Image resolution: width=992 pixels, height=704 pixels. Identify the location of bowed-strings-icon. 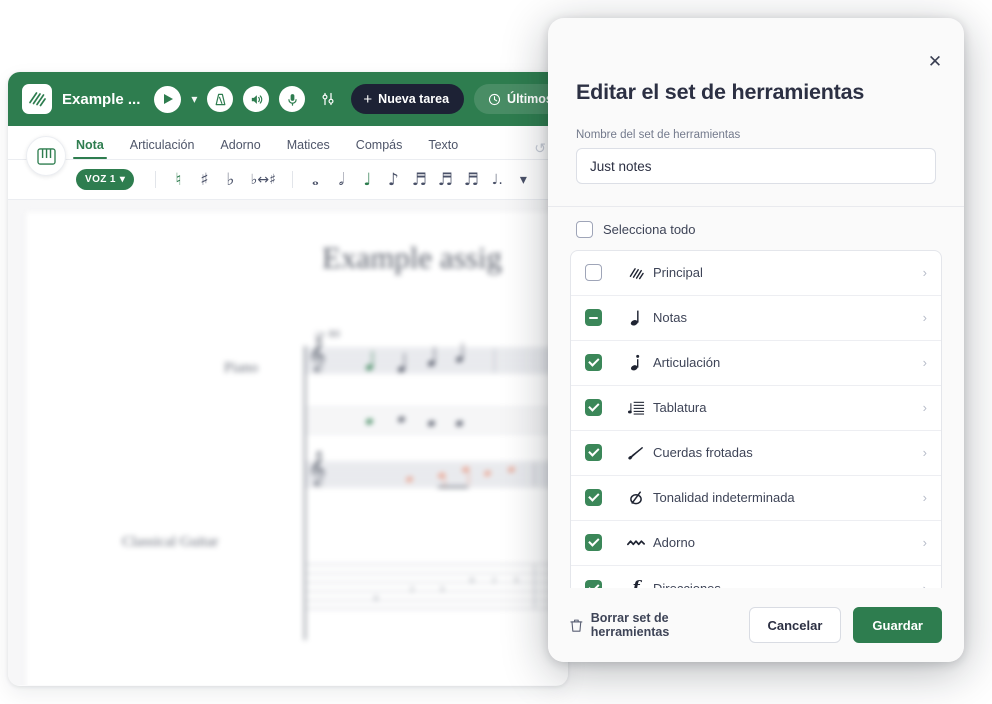
(636, 453).